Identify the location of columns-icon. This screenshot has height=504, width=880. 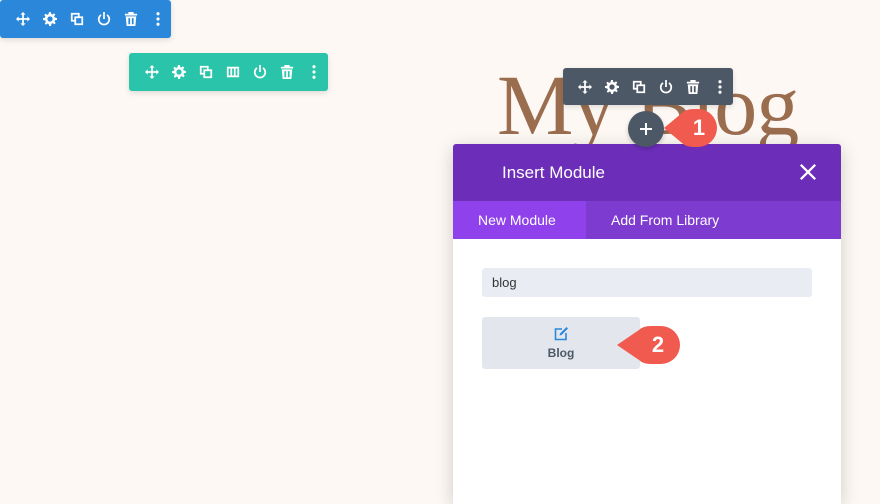
(232, 72).